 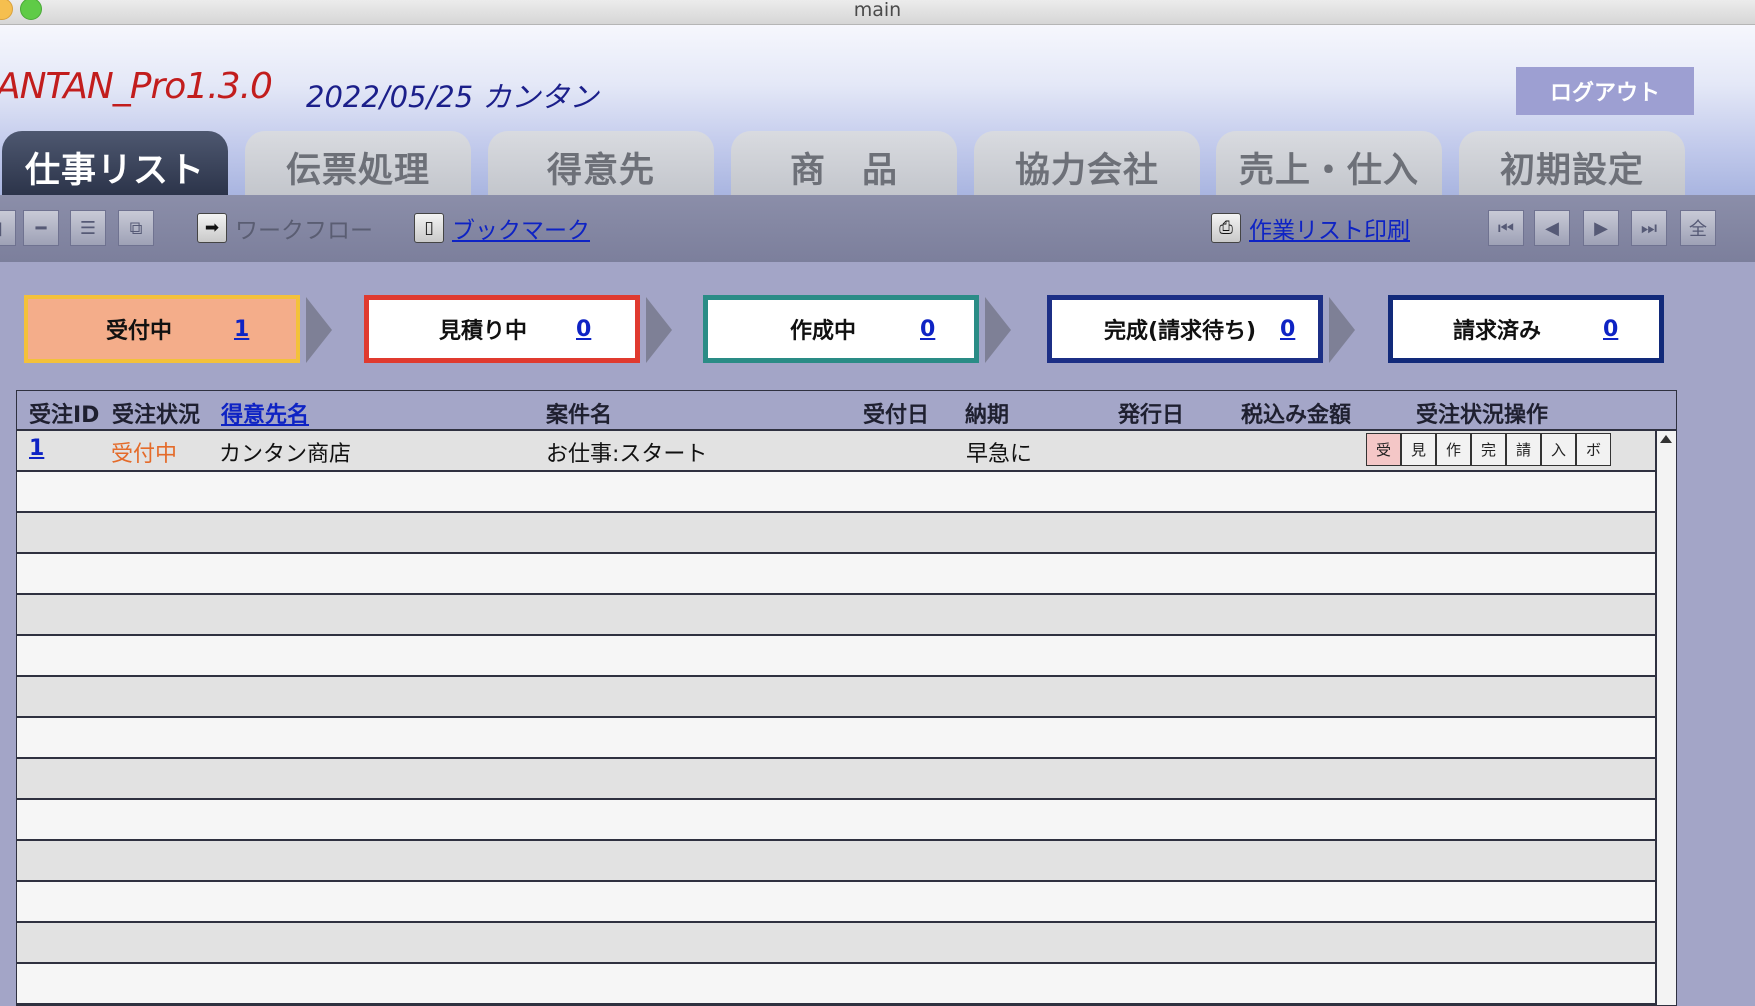 I want to click on header-subtitle: 2022/05/25 カンタン, so click(x=452, y=97).